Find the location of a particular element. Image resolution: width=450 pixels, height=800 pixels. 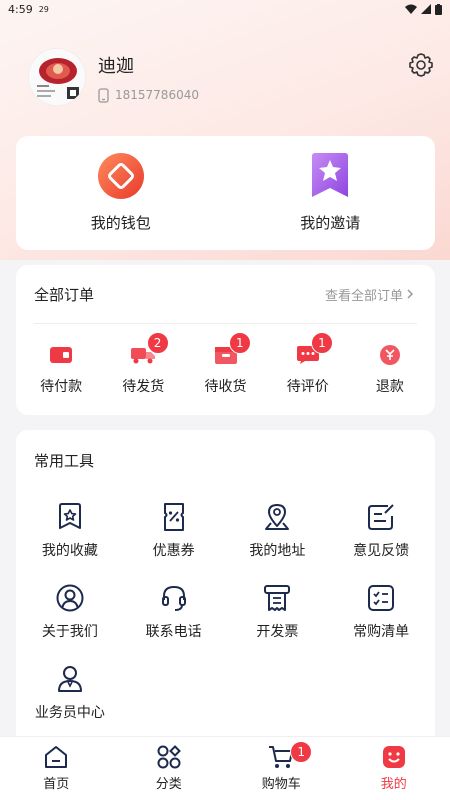

tool-invoice: 开发票 is located at coordinates (278, 611).